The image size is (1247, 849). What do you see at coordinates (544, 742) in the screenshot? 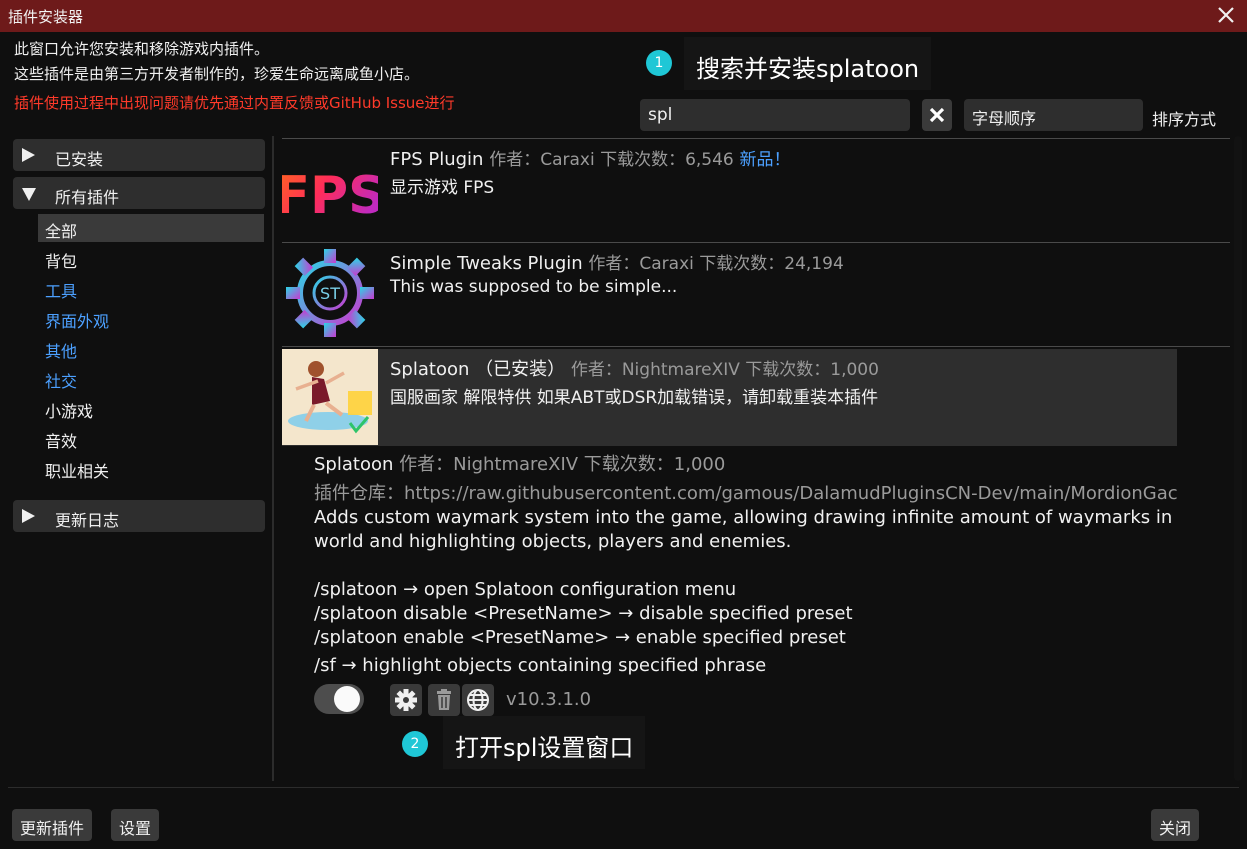
I see `annotation-callout-2: 打开spl设置窗口` at bounding box center [544, 742].